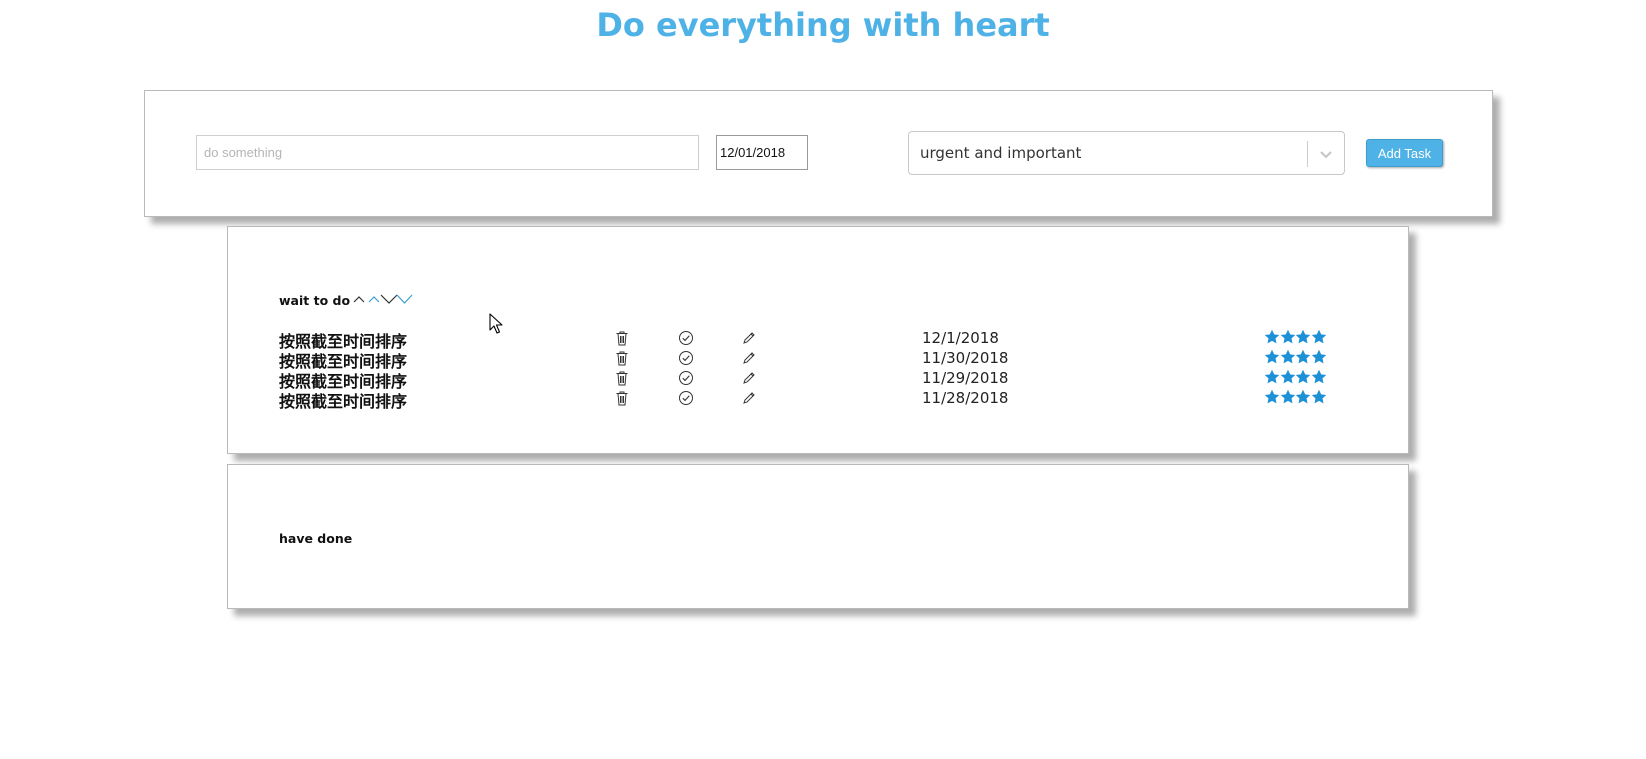 The image size is (1646, 759). Describe the element at coordinates (818, 153) in the screenshot. I see `add-task-panel: 12/01/2018 urgent and important Add Task` at that location.